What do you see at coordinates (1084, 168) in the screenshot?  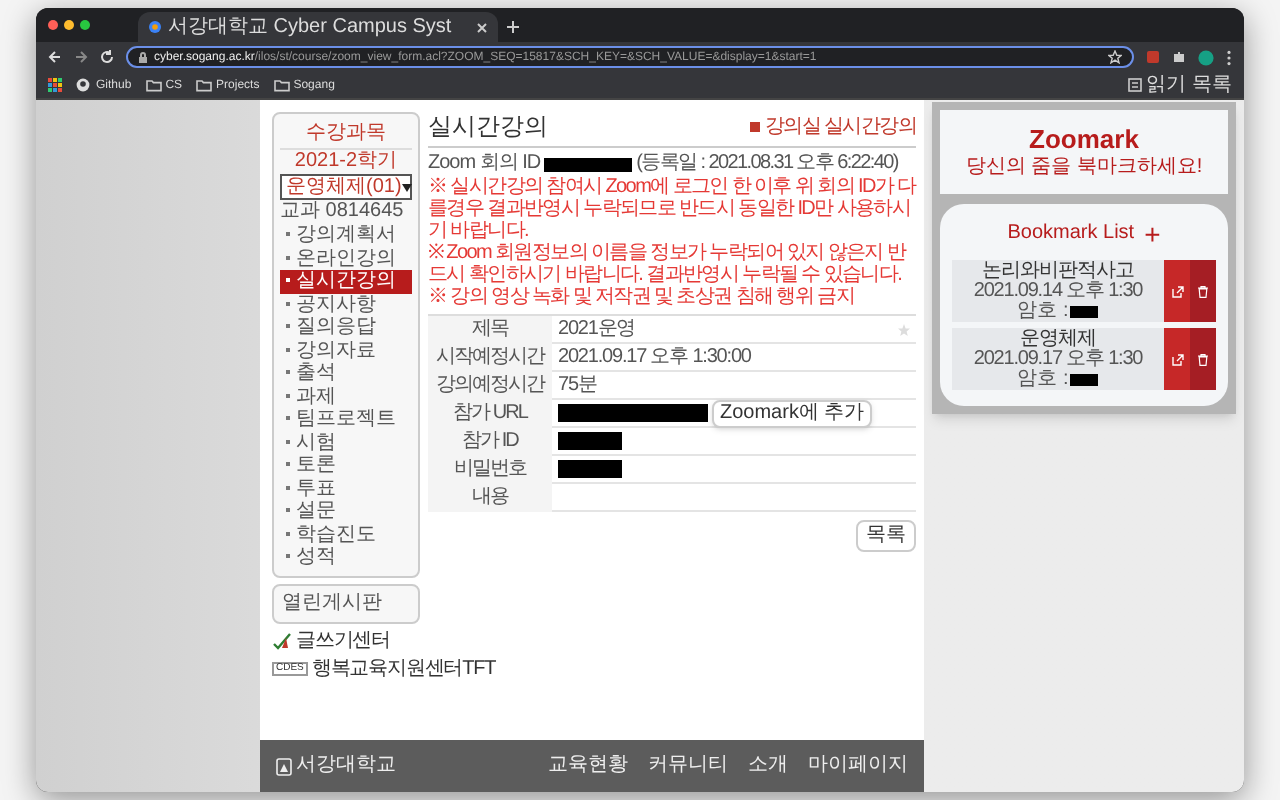 I see `popup-subtitle: 당신의 줌을 북마크하세요!` at bounding box center [1084, 168].